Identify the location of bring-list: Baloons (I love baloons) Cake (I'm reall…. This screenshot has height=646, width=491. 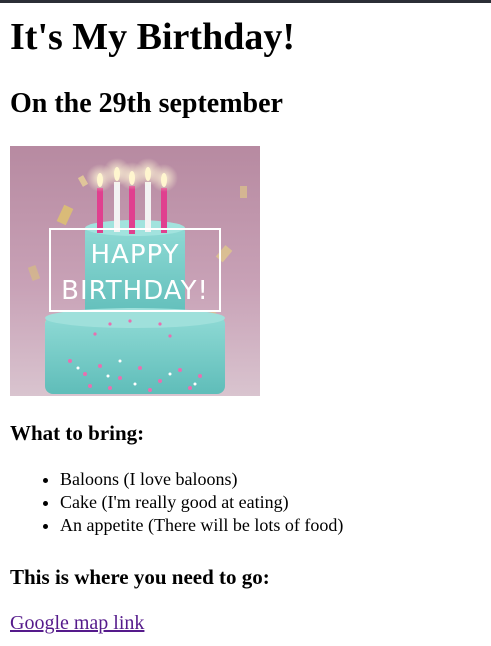
(176, 502).